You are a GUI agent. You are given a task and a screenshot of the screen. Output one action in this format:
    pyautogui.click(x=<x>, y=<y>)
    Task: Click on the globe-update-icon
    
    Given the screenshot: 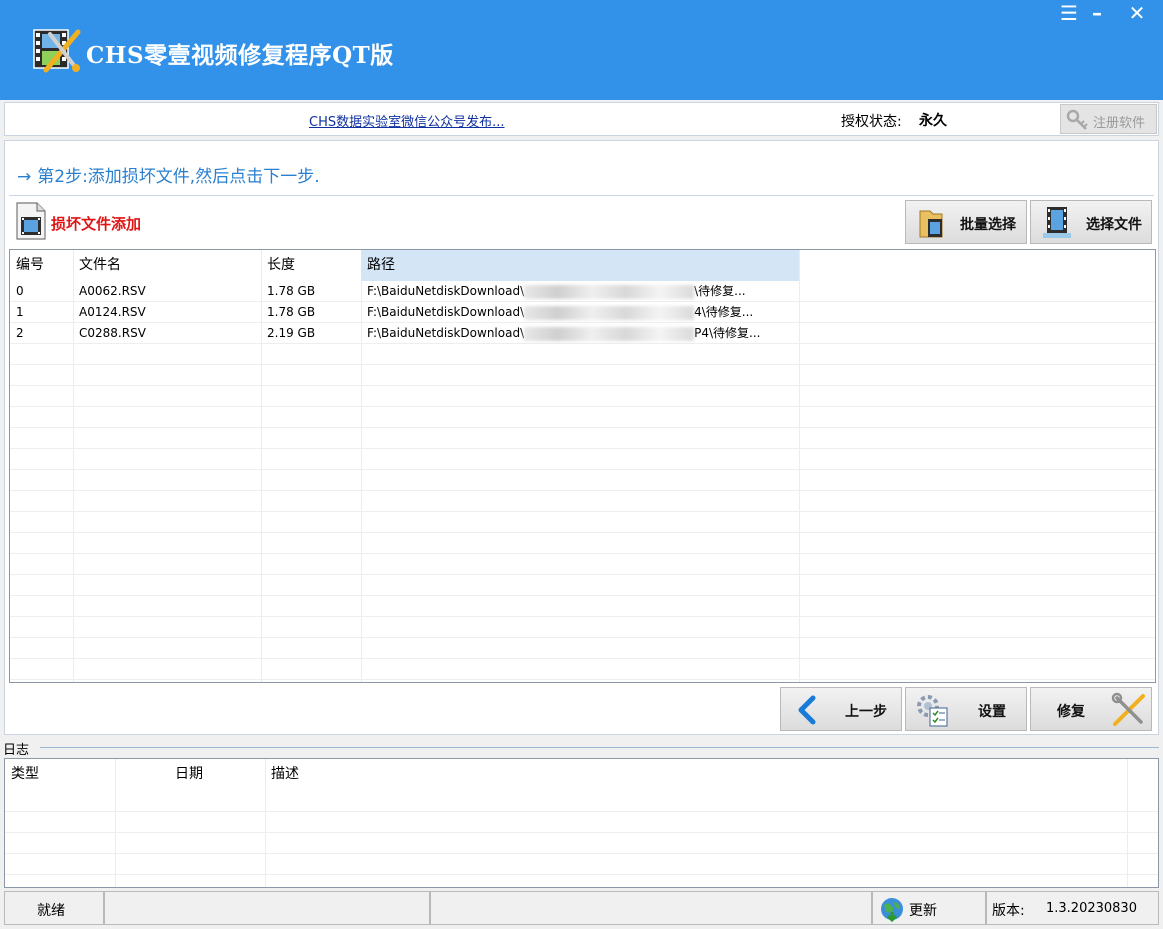 What is the action you would take?
    pyautogui.click(x=892, y=910)
    